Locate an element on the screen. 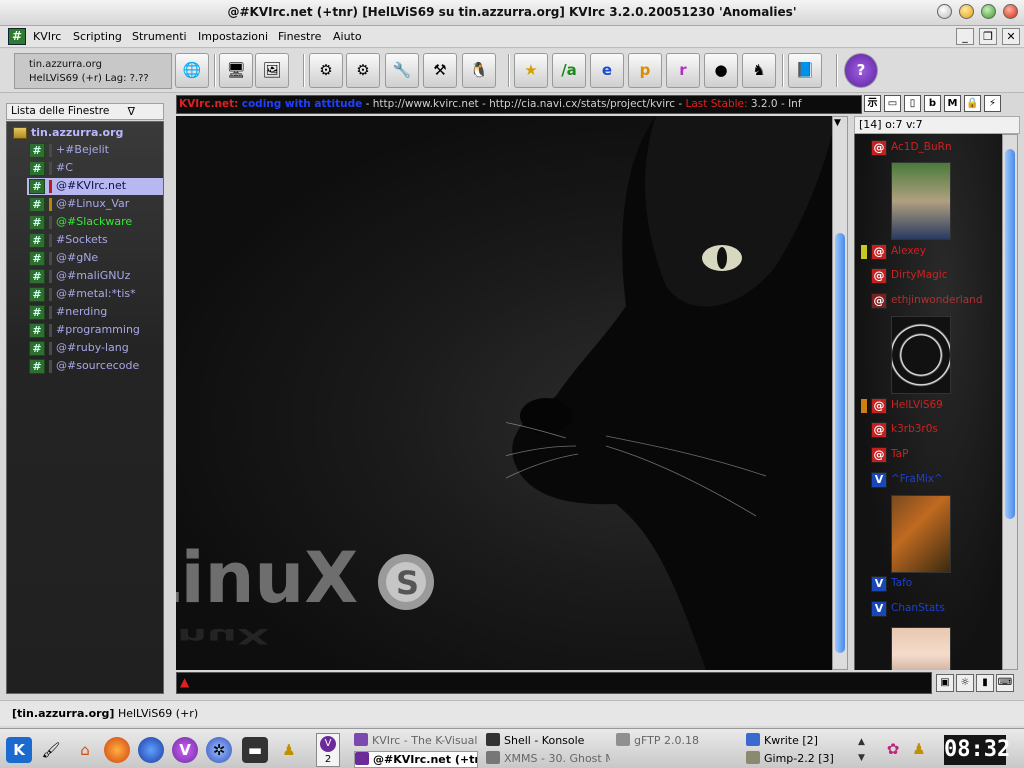 Image resolution: width=1024 pixels, height=768 pixels. tray-up-arrow-icon: ▲ is located at coordinates (861, 742).